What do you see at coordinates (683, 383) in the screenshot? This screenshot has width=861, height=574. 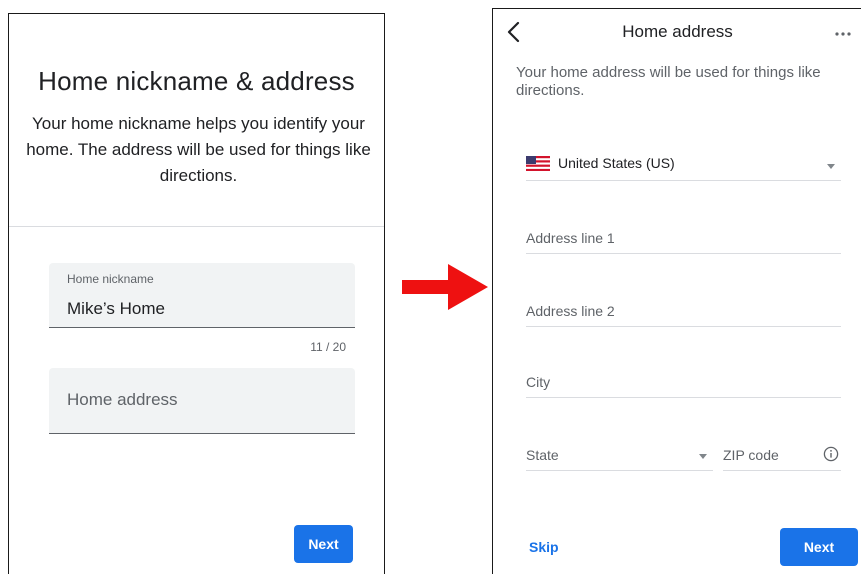 I see `city-input: City` at bounding box center [683, 383].